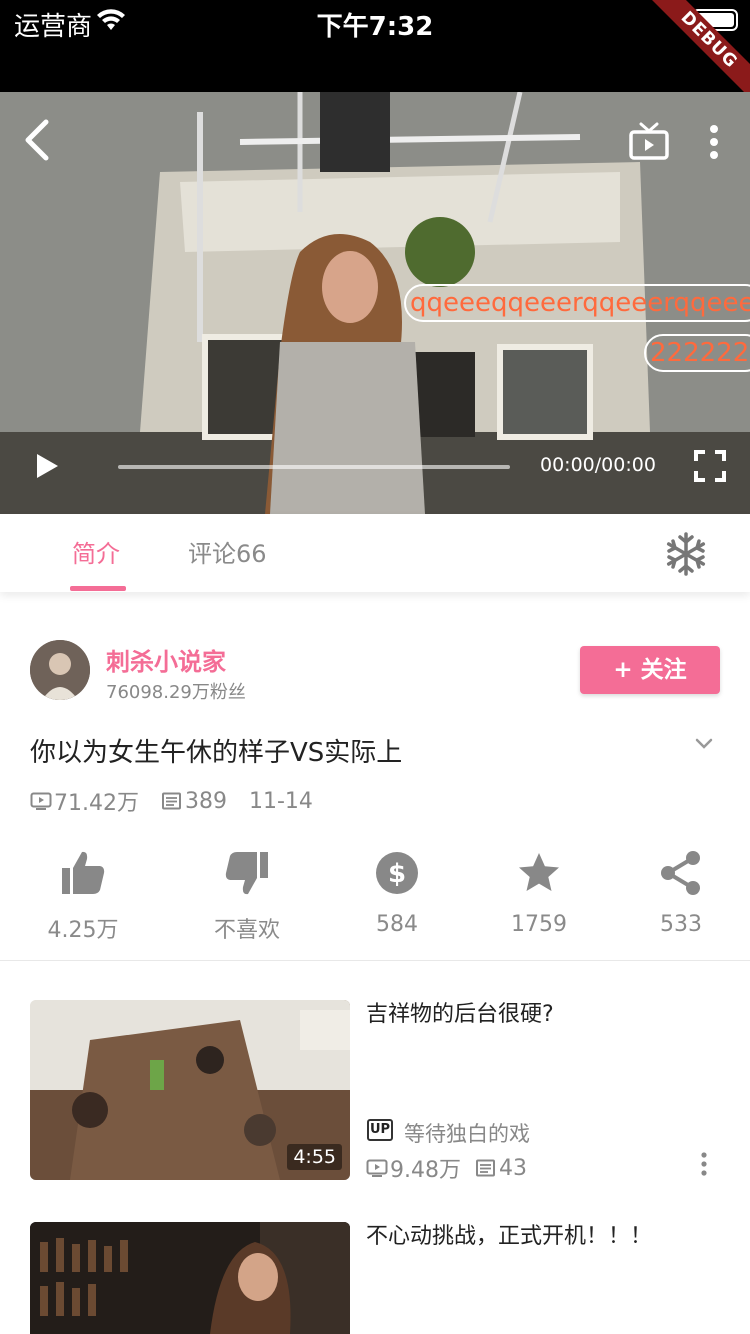  What do you see at coordinates (598, 465) in the screenshot?
I see `video-time: 00:00/00:00` at bounding box center [598, 465].